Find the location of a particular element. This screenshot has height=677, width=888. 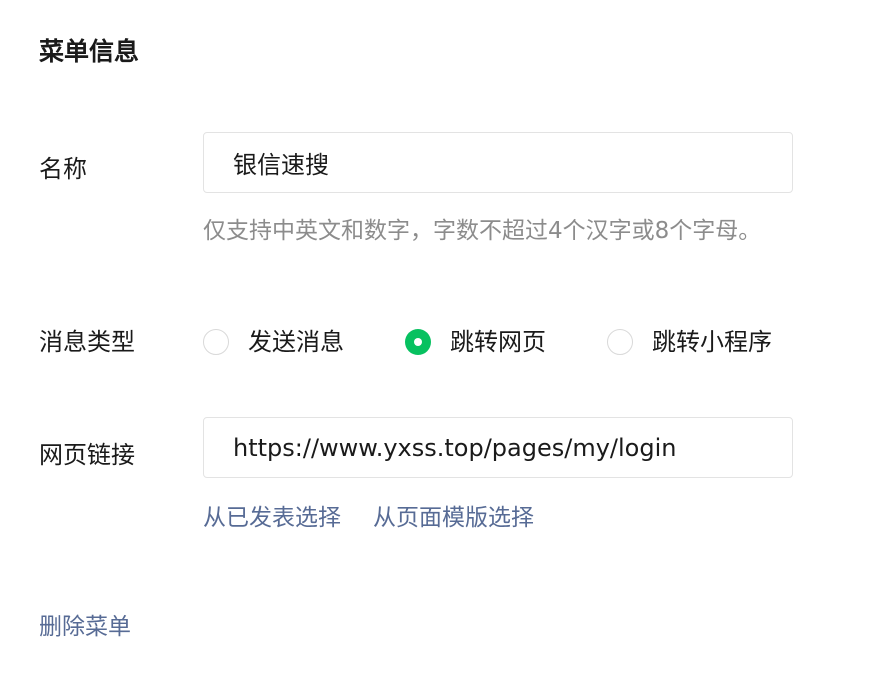

message-type-label: 消息类型 is located at coordinates (87, 342).